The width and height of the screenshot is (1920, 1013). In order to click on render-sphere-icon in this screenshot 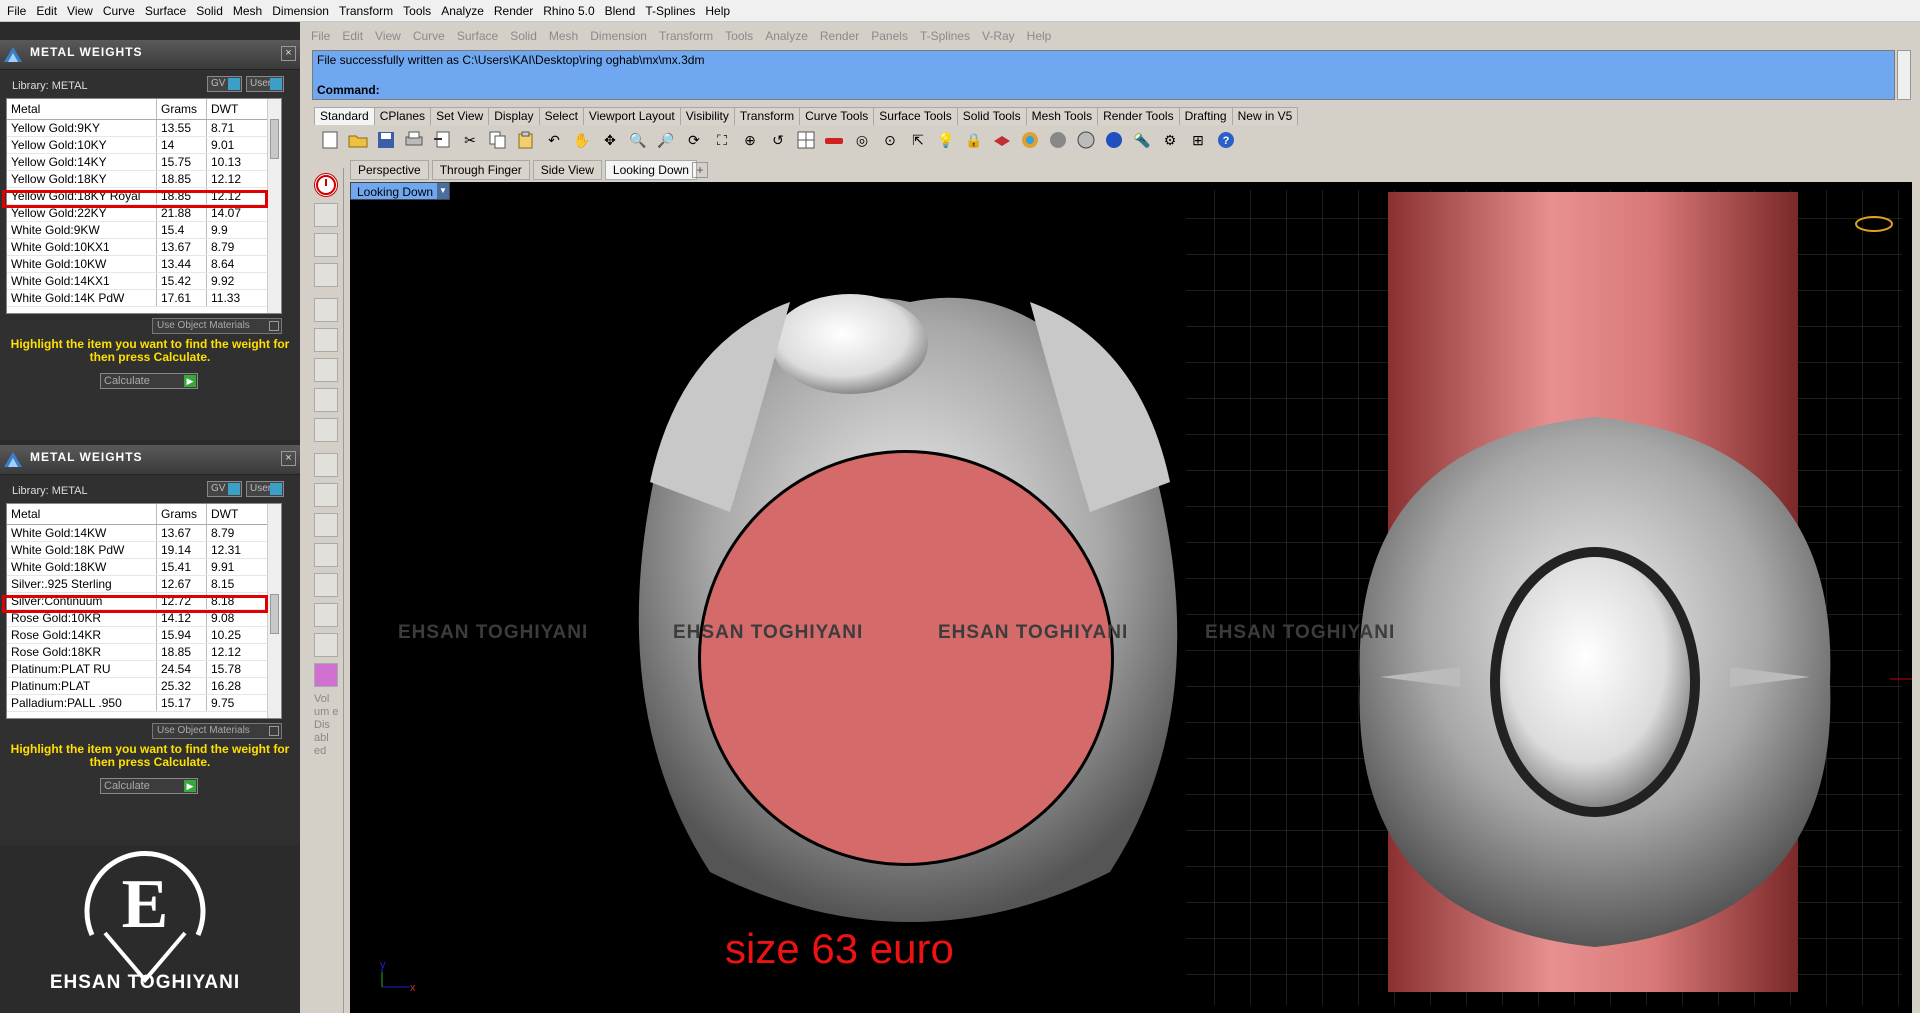, I will do `click(1114, 140)`.